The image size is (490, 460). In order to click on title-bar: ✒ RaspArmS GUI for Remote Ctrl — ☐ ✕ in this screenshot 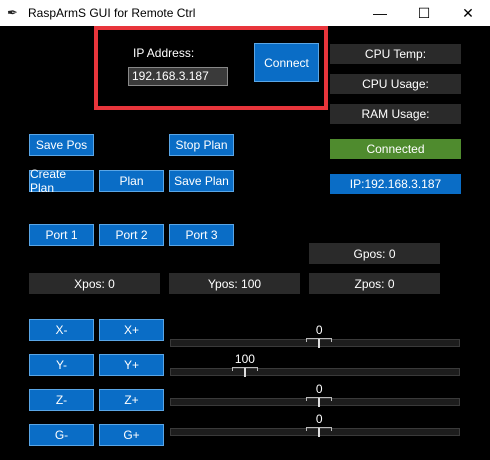, I will do `click(245, 13)`.